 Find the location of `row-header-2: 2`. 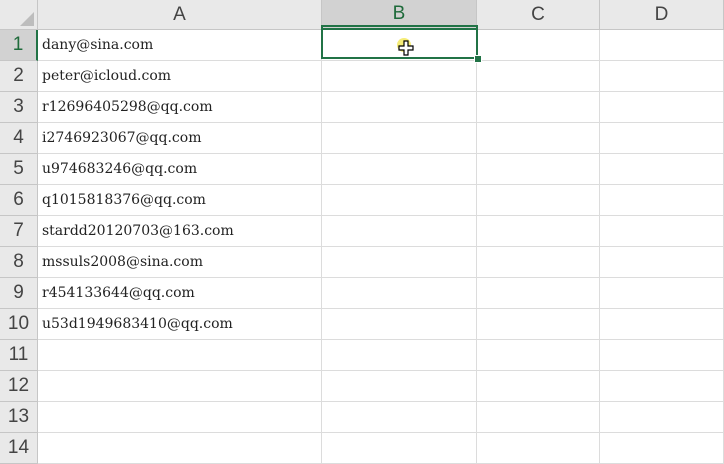

row-header-2: 2 is located at coordinates (19, 76).